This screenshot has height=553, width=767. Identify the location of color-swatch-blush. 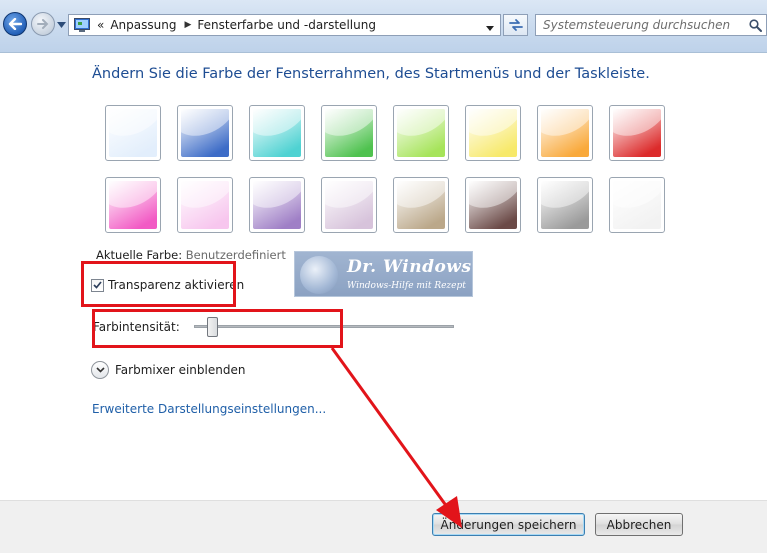
(205, 205).